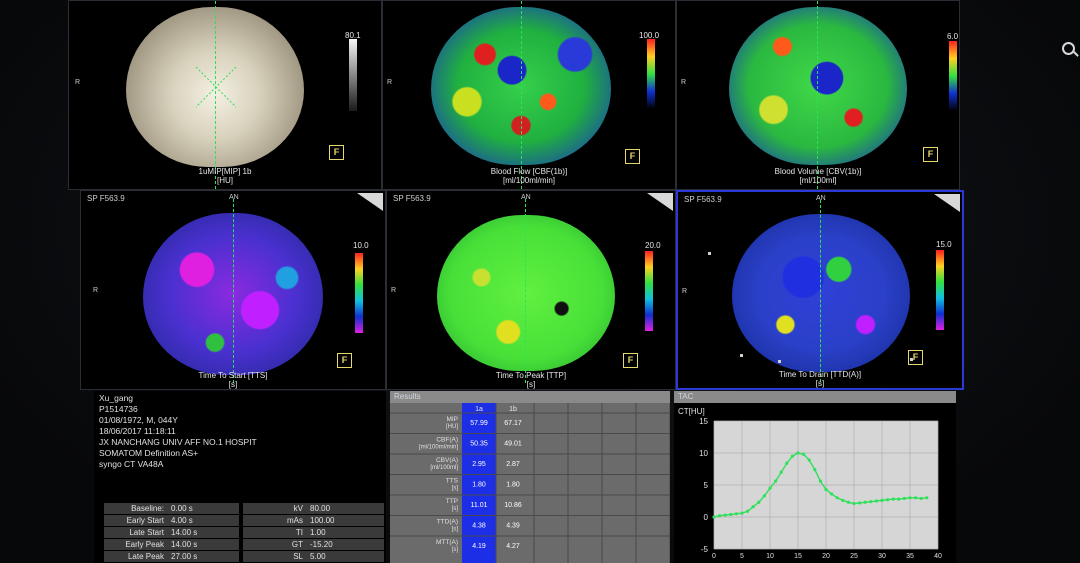 The image size is (1080, 563). What do you see at coordinates (826, 556) in the screenshot?
I see `x-tick-label: 20` at bounding box center [826, 556].